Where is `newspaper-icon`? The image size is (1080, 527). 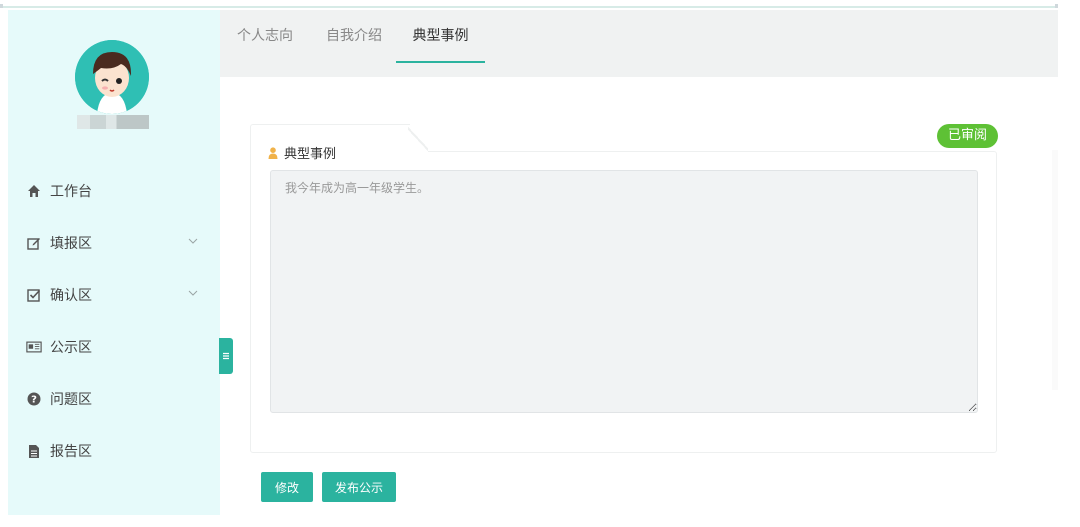 newspaper-icon is located at coordinates (34, 347).